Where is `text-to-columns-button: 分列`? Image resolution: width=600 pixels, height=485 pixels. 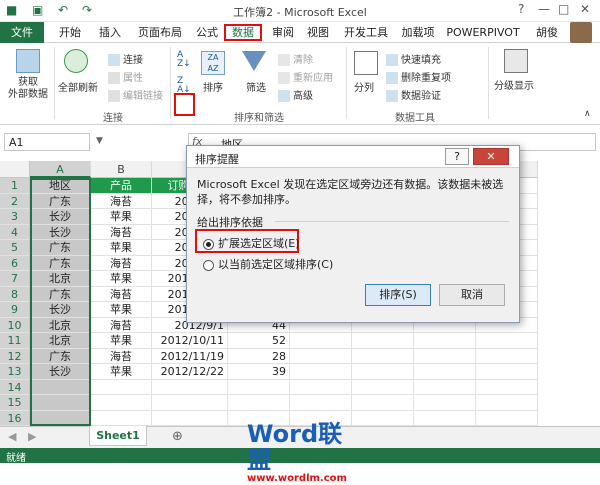
text-to-columns-button: 分列 is located at coordinates (364, 86).